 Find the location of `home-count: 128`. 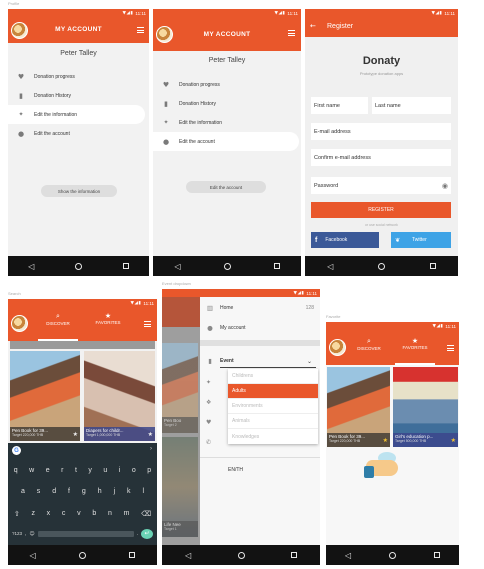

home-count: 128 is located at coordinates (309, 308).